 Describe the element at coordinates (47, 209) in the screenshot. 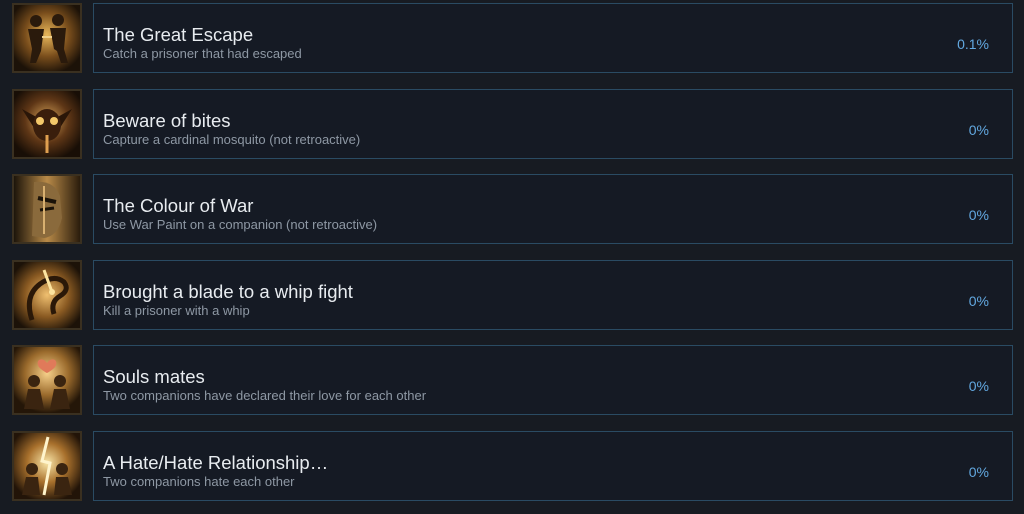

I see `war-paint-face-icon` at that location.